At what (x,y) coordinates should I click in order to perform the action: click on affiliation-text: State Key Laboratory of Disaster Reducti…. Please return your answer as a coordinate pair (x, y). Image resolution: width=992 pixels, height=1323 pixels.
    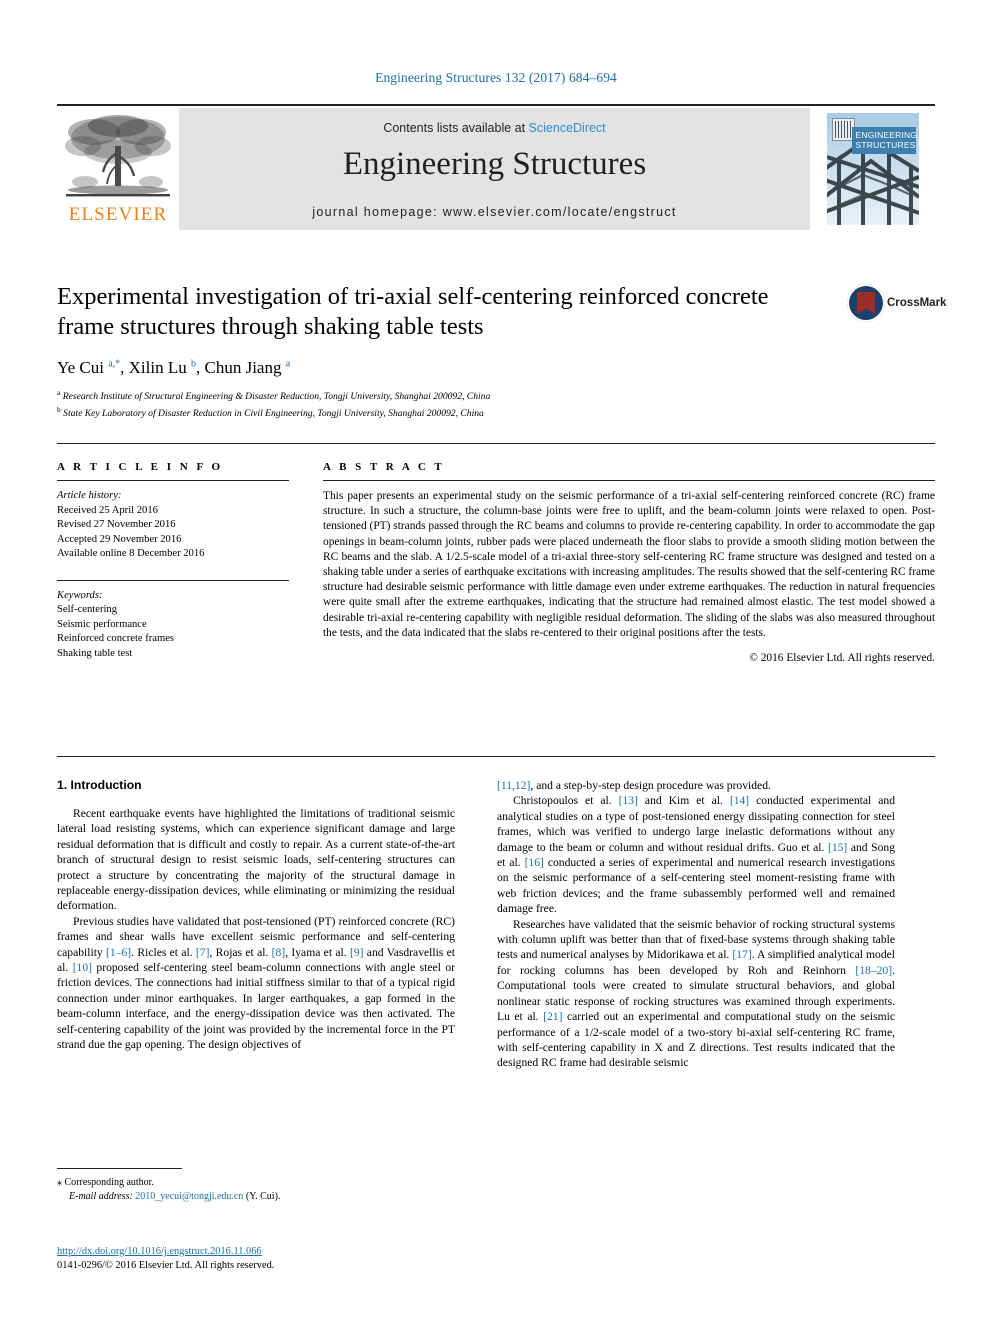
    Looking at the image, I should click on (273, 413).